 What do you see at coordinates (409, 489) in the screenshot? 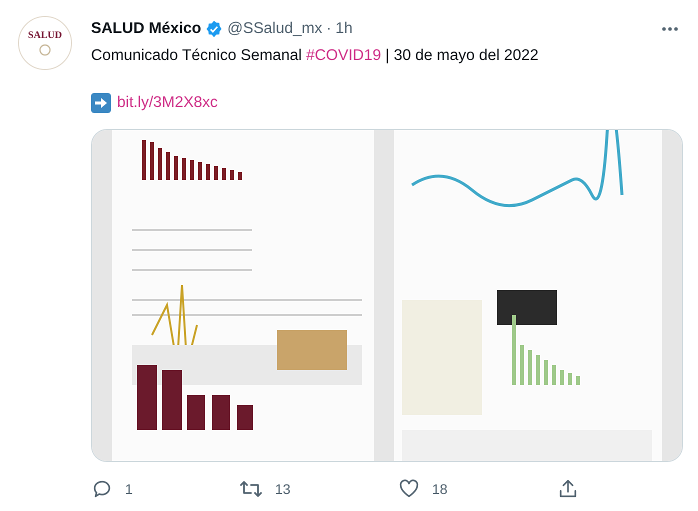
I see `heart-icon` at bounding box center [409, 489].